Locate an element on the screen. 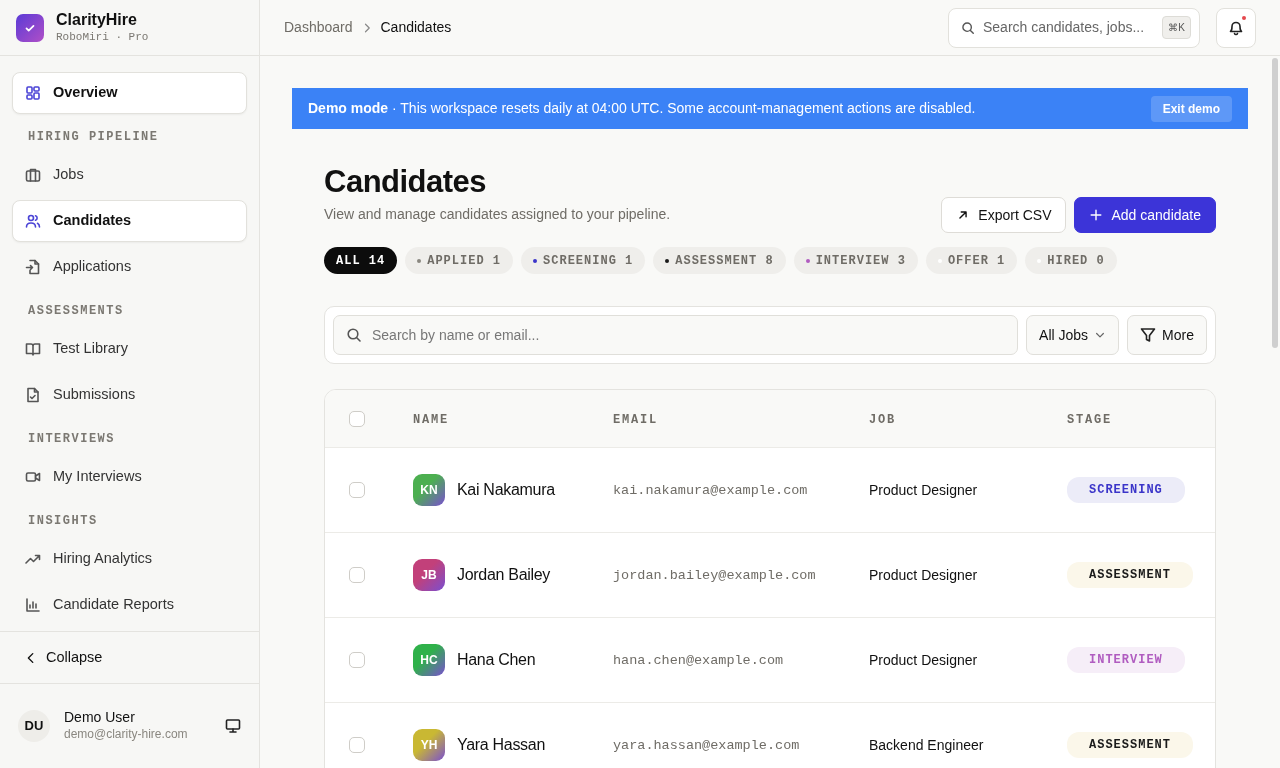 This screenshot has height=768, width=1280. sidebar-item: Submissions is located at coordinates (129, 395).